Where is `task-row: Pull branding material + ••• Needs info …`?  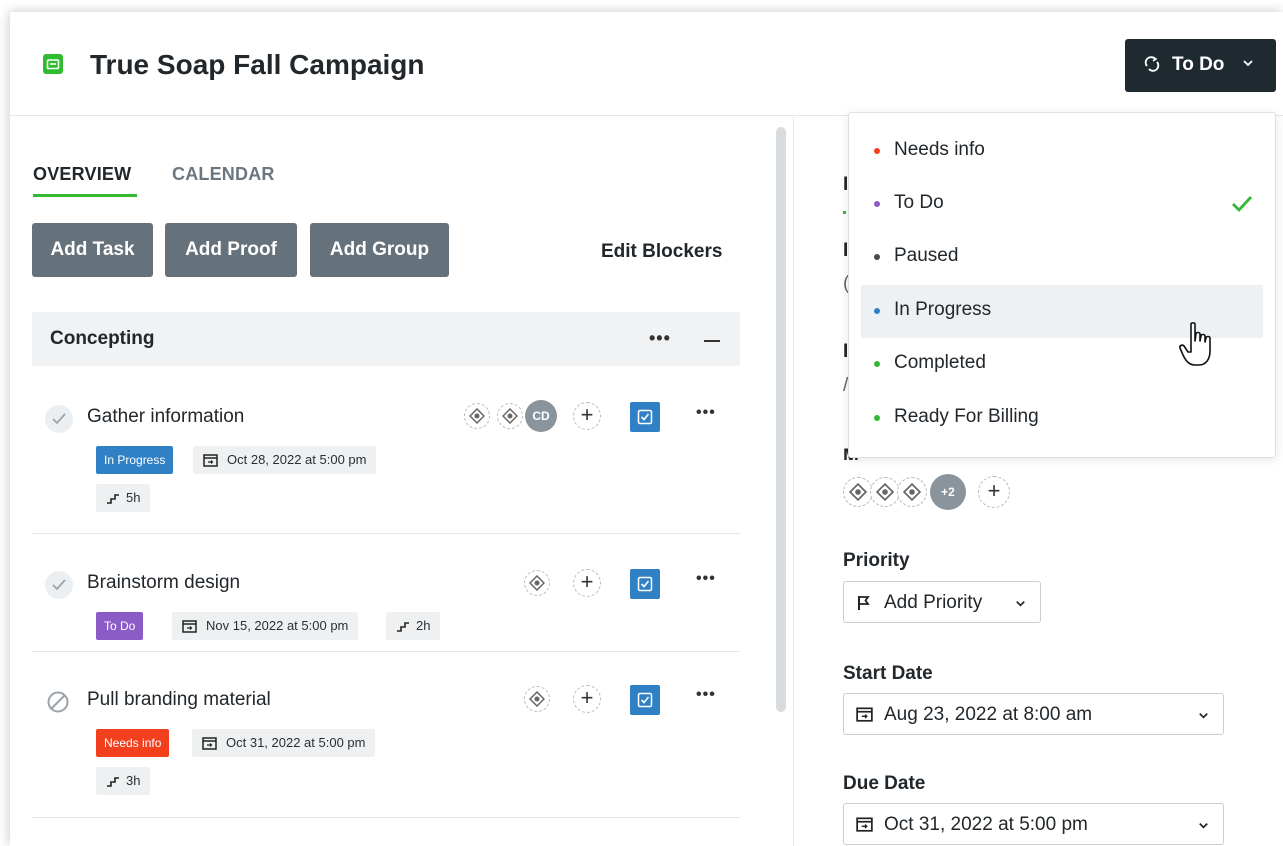 task-row: Pull branding material + ••• Needs info … is located at coordinates (386, 735).